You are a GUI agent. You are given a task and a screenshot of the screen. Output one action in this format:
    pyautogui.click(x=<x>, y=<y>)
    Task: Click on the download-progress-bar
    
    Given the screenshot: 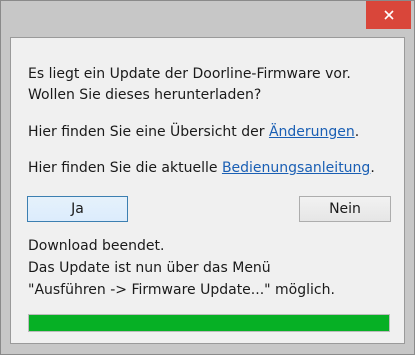 What is the action you would take?
    pyautogui.click(x=209, y=323)
    